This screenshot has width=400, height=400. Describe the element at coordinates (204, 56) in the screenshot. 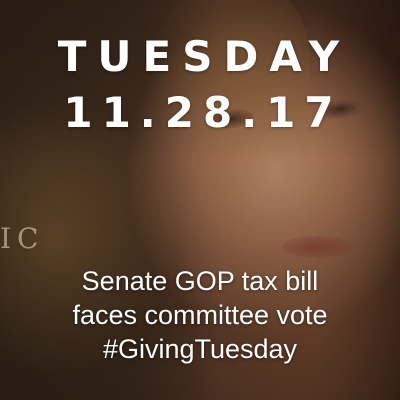

I see `day-heading: TUESDAY` at that location.